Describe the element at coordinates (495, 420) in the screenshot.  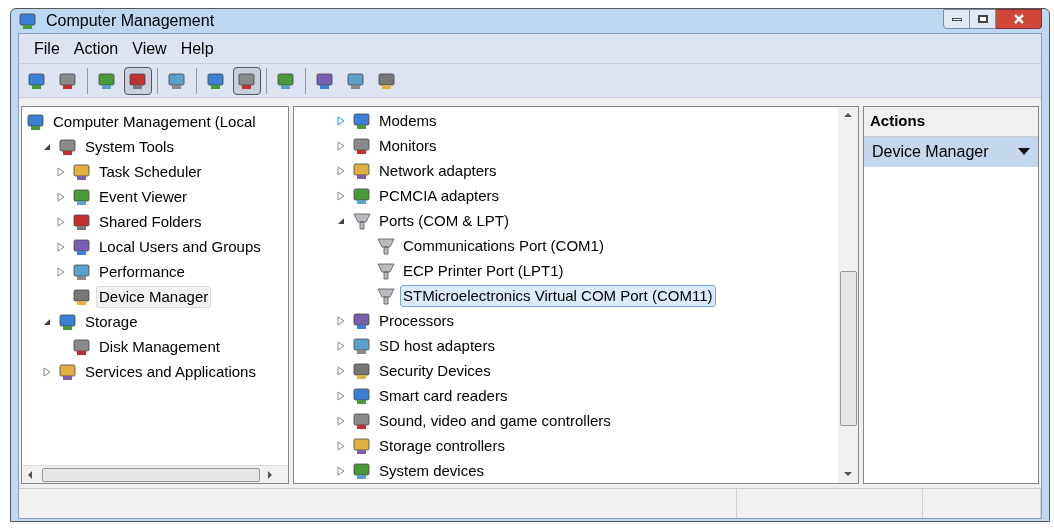
I see `tree-item-label: Sound, video and game controllers` at that location.